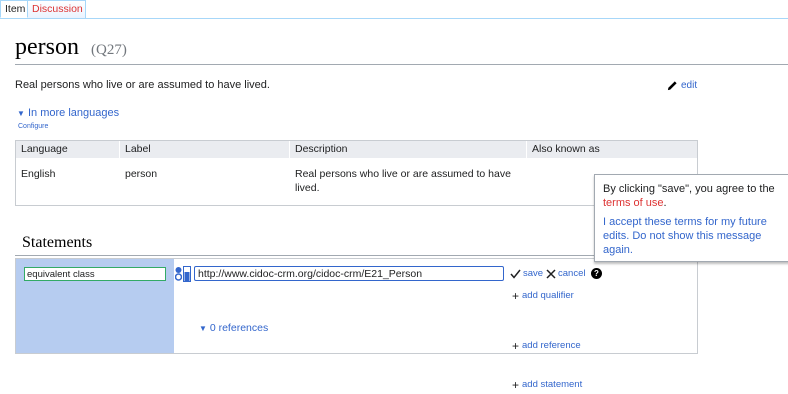  Describe the element at coordinates (95, 274) in the screenshot. I see `property-input` at that location.